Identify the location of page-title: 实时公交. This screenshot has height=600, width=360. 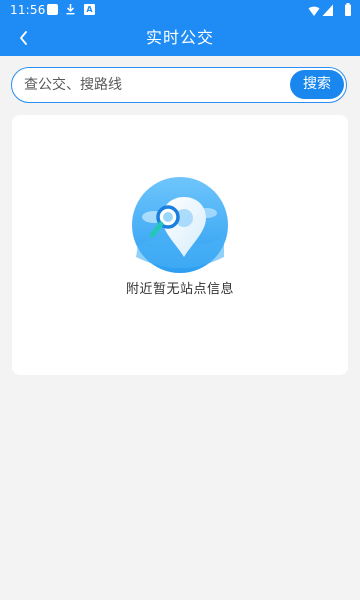
(179, 37).